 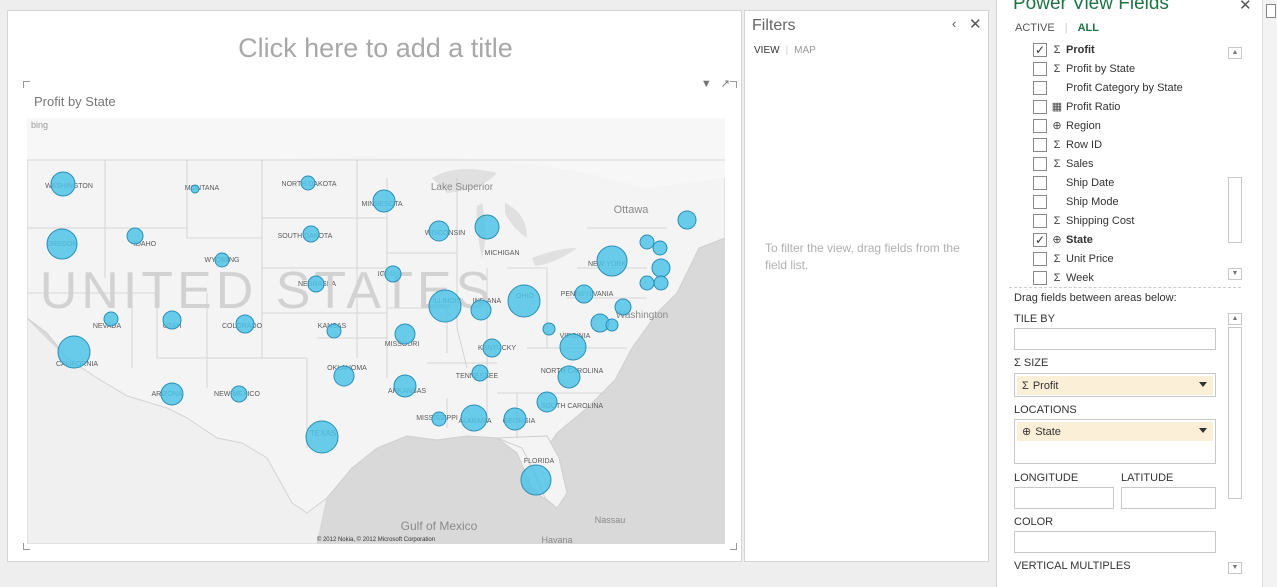 I want to click on field-item: Σ Week, so click(x=1133, y=276).